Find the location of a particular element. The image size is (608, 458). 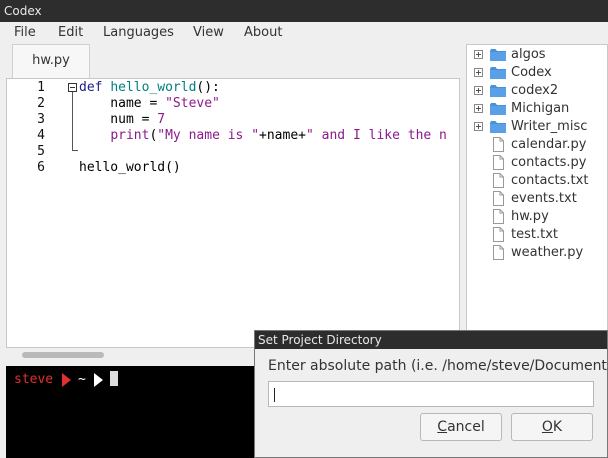

code-token: "Steve" is located at coordinates (192, 103).